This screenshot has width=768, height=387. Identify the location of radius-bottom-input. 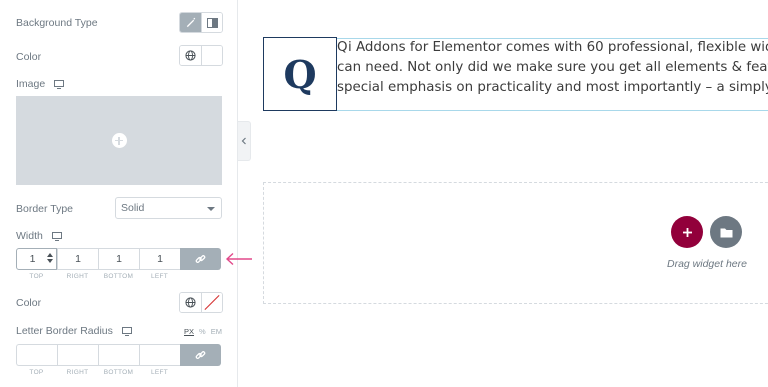
(118, 355).